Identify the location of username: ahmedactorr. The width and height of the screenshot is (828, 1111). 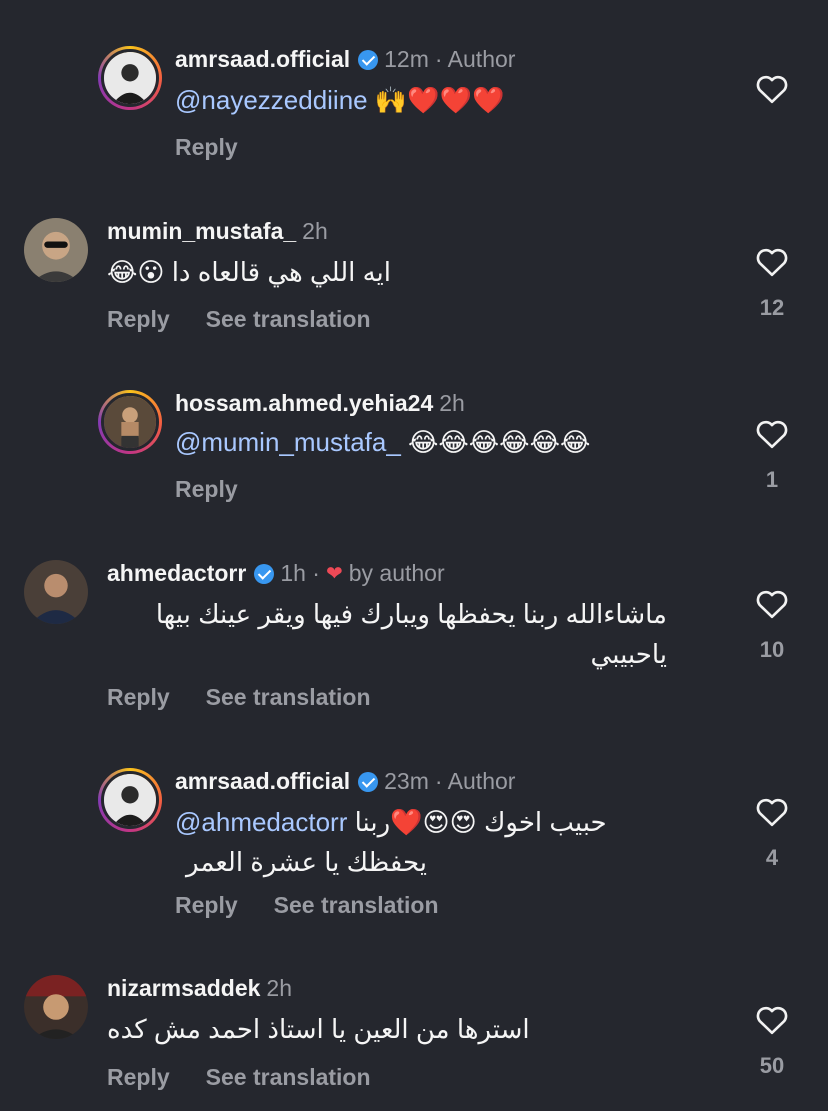
(176, 573).